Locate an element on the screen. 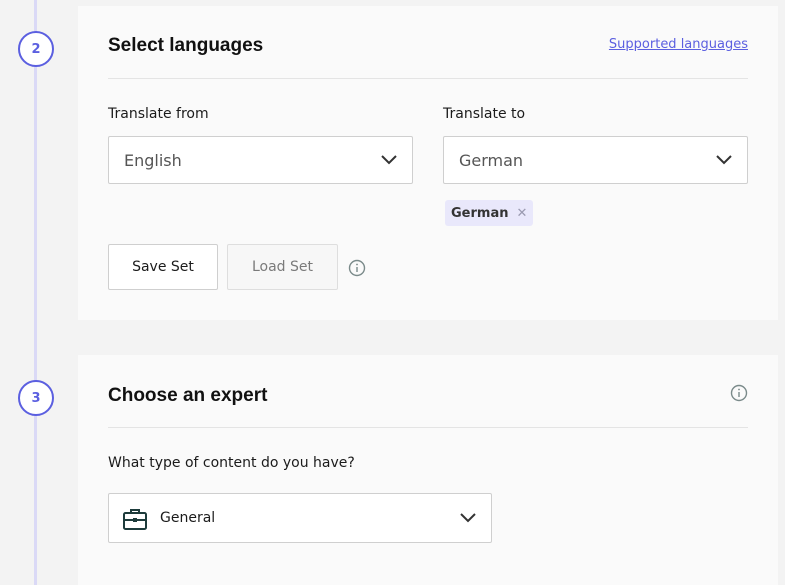  chip-label: German is located at coordinates (480, 213).